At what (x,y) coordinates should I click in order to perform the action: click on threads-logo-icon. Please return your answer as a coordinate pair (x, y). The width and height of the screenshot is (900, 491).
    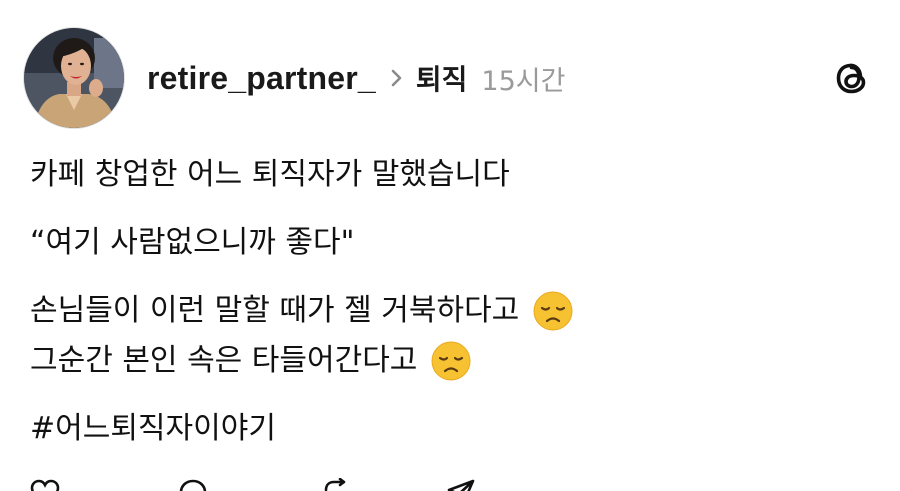
    Looking at the image, I should click on (852, 78).